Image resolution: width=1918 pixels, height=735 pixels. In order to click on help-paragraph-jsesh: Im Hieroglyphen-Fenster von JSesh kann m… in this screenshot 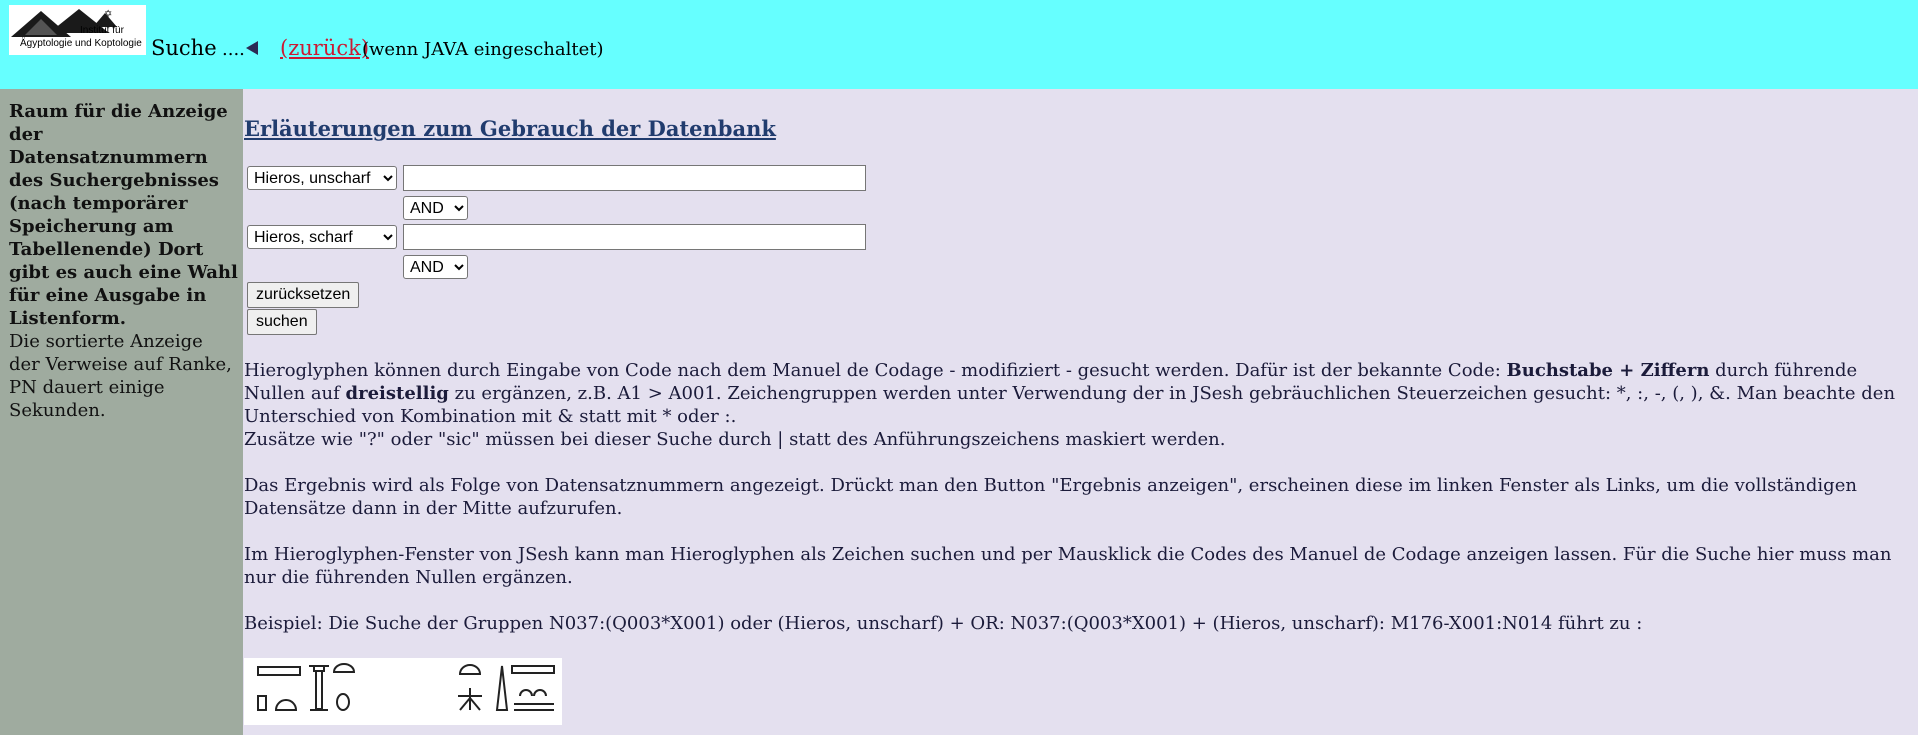, I will do `click(1068, 566)`.